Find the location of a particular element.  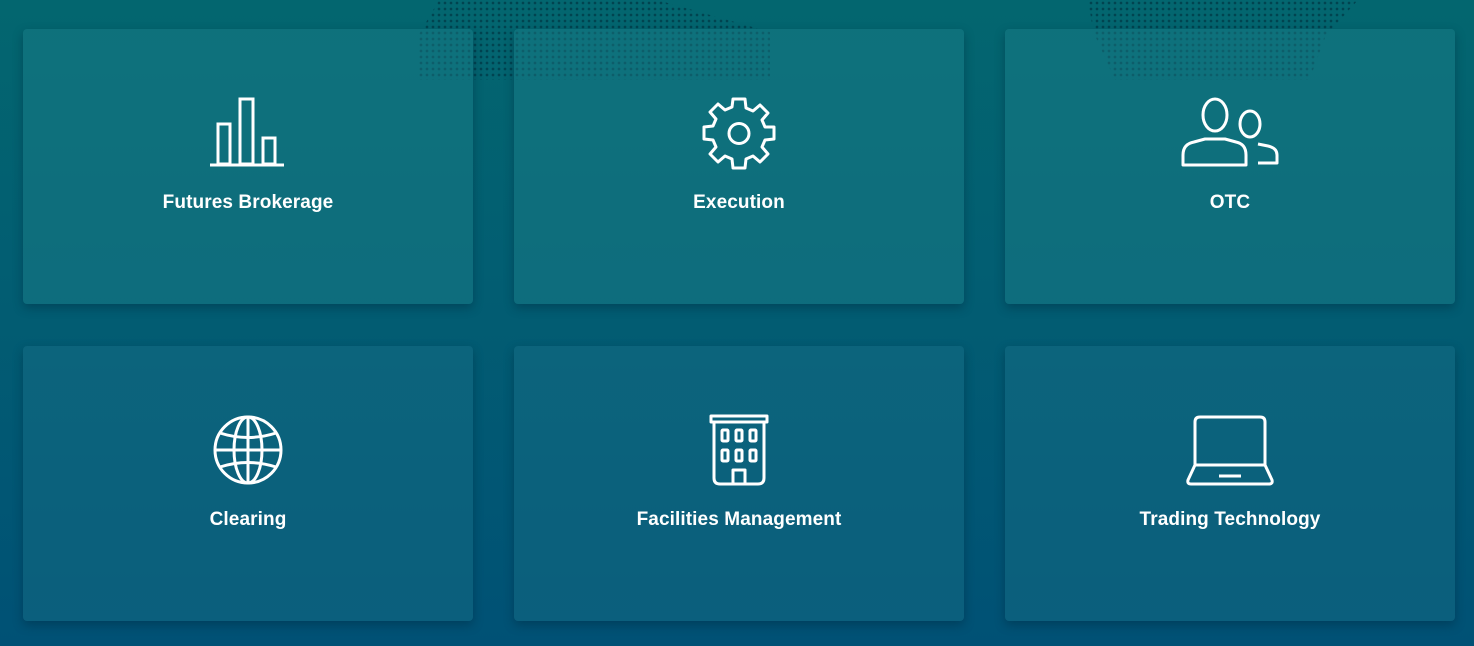

service-card-otc: OTC is located at coordinates (1230, 166).